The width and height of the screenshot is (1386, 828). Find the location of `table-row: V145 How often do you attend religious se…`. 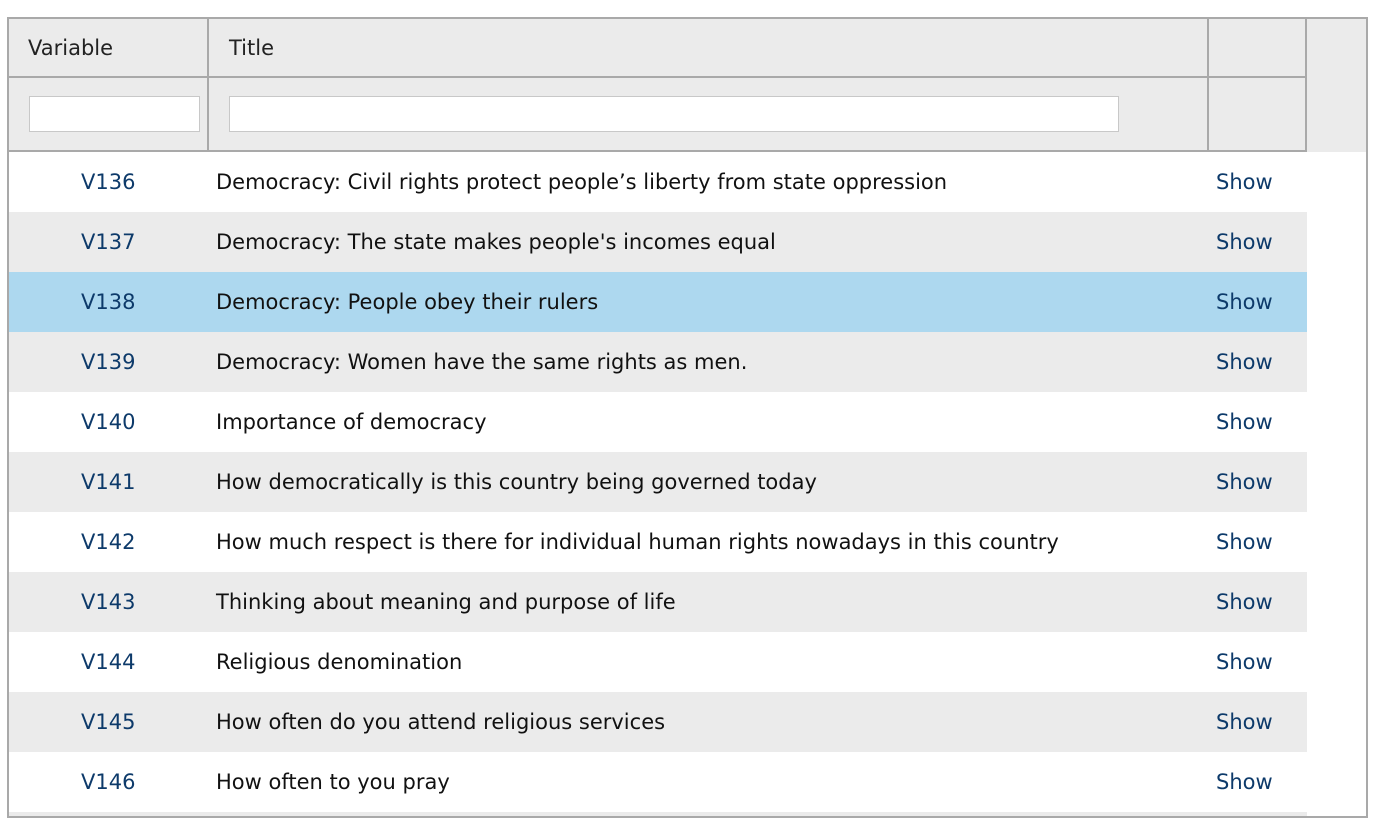

table-row: V145 How often do you attend religious se… is located at coordinates (658, 722).